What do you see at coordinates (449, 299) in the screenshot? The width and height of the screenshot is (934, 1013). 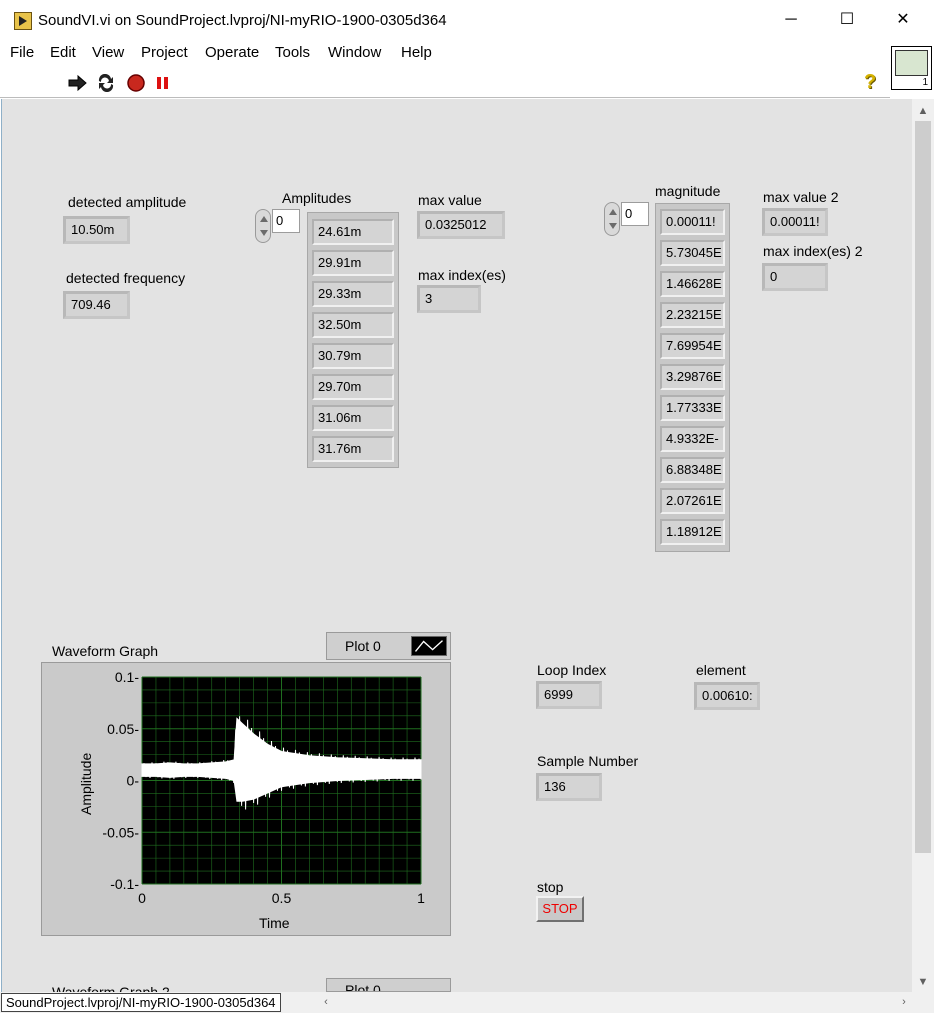 I see `max-index-indicator: 3` at bounding box center [449, 299].